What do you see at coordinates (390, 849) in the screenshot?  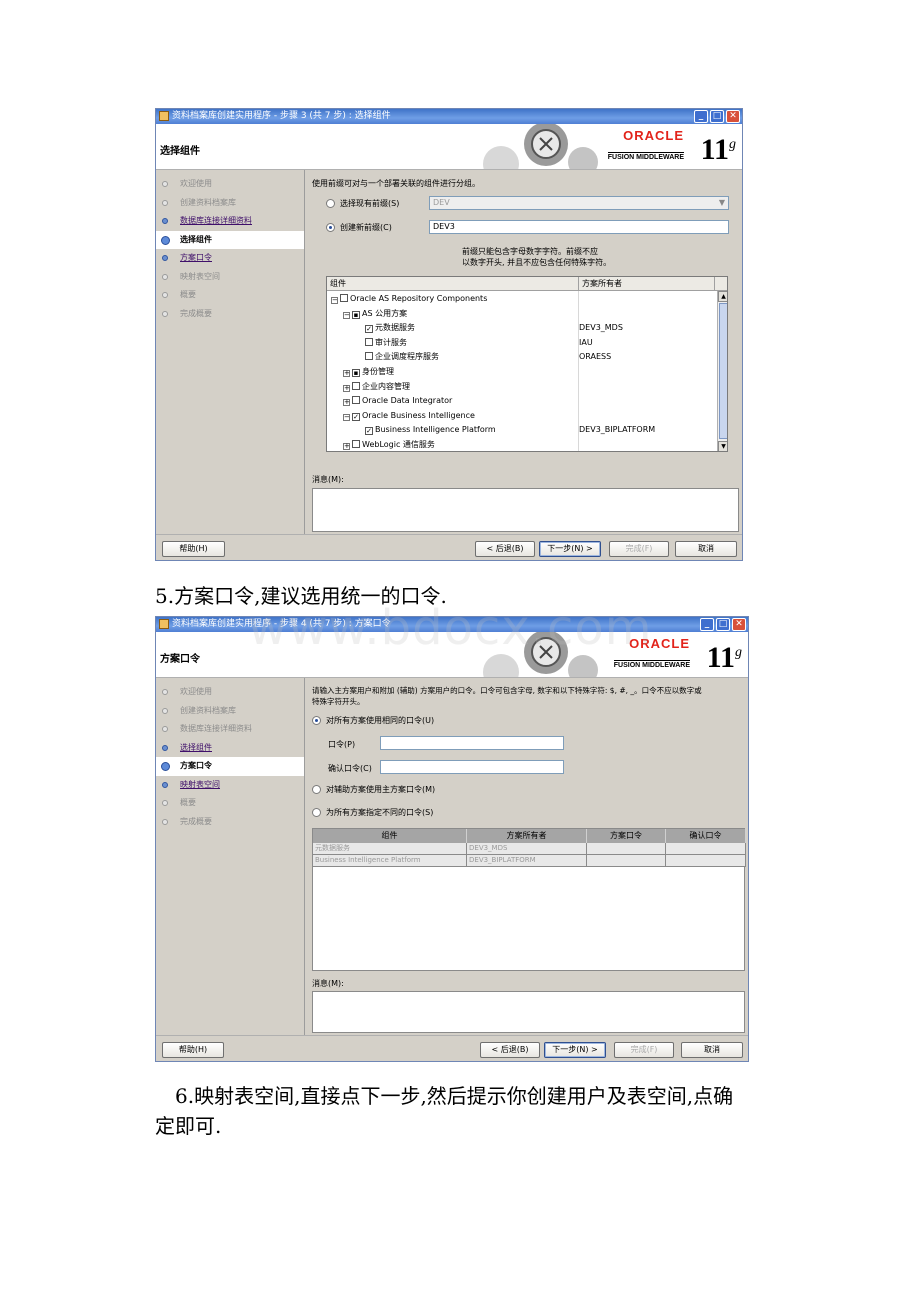 I see `grid-cell-component: 元数据服务` at bounding box center [390, 849].